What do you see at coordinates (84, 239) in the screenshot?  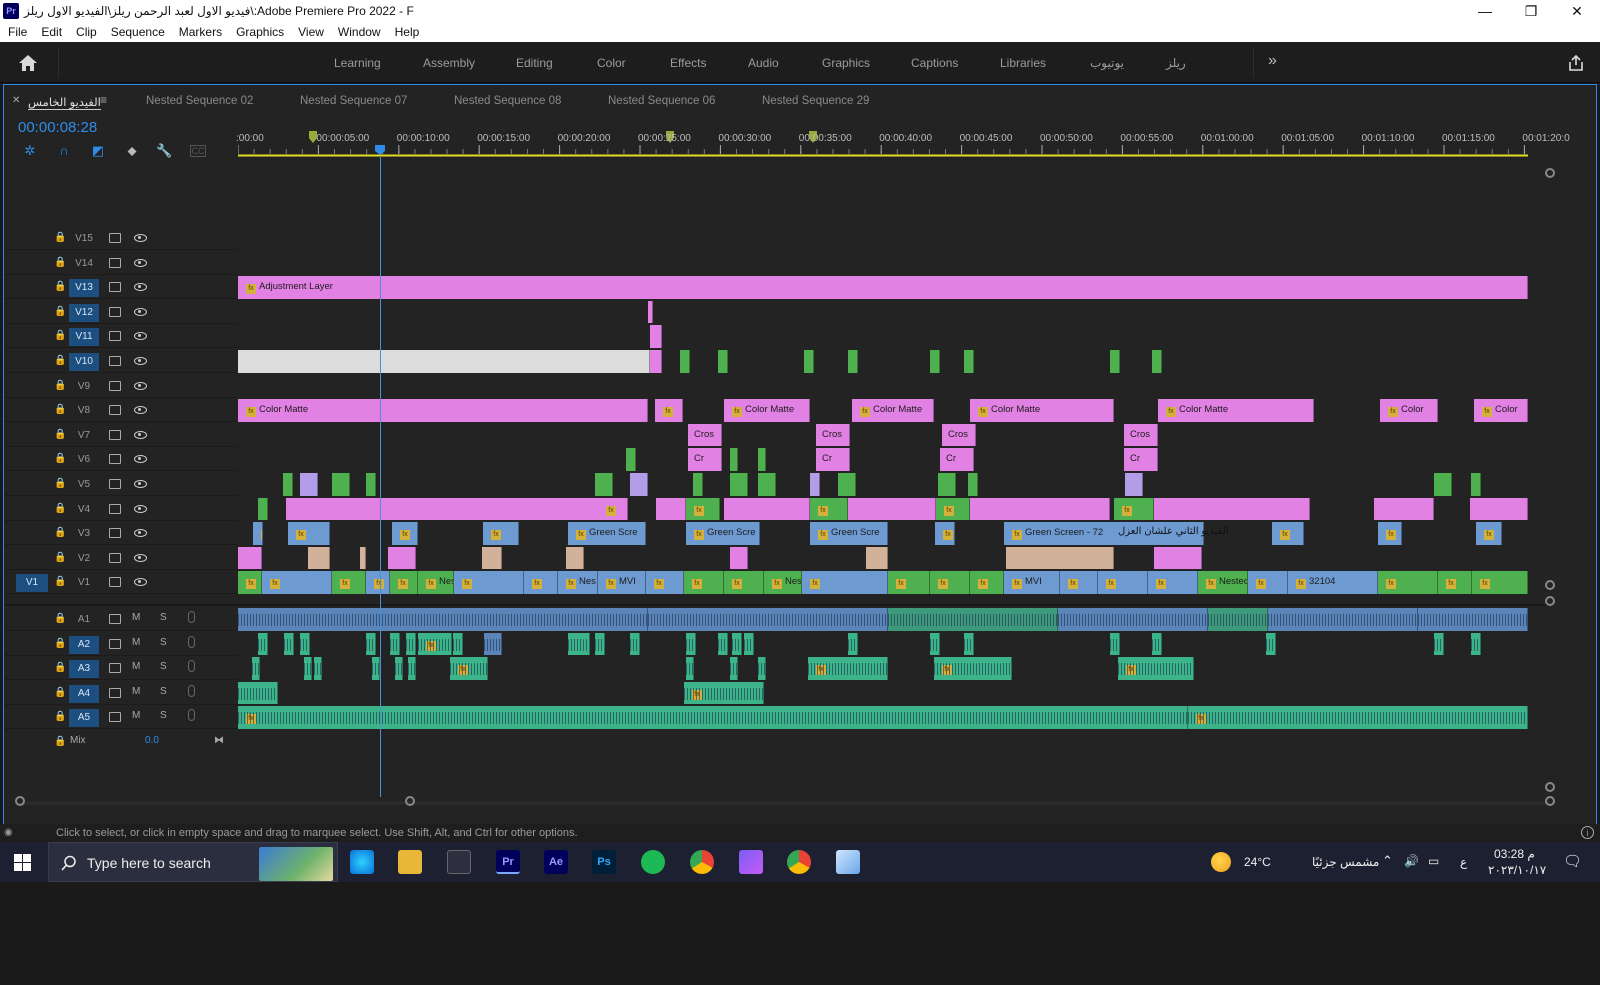 I see `track-target-v15: V15` at bounding box center [84, 239].